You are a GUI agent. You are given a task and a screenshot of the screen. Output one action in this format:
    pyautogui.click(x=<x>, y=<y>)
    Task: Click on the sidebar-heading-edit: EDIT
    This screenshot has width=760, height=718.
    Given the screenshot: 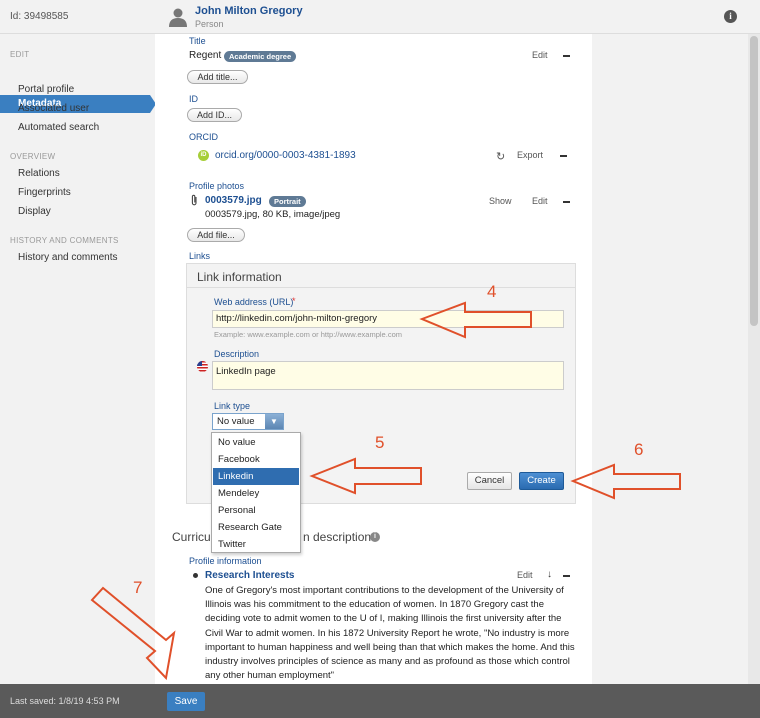 What is the action you would take?
    pyautogui.click(x=20, y=54)
    